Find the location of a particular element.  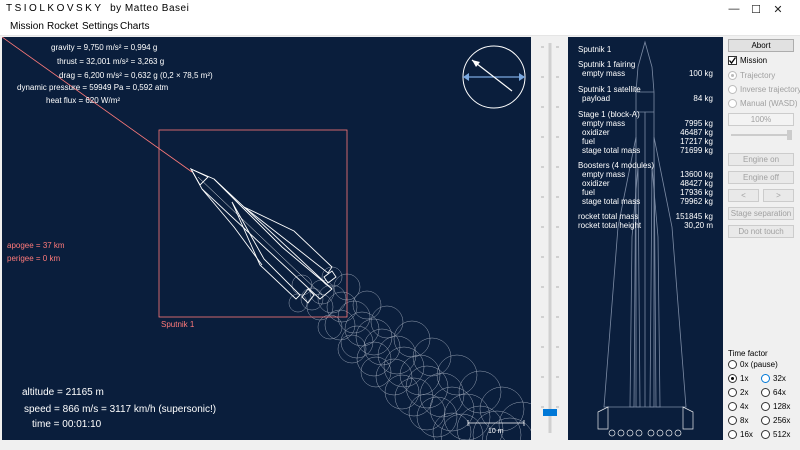

time-factor-label: 256x is located at coordinates (782, 420).